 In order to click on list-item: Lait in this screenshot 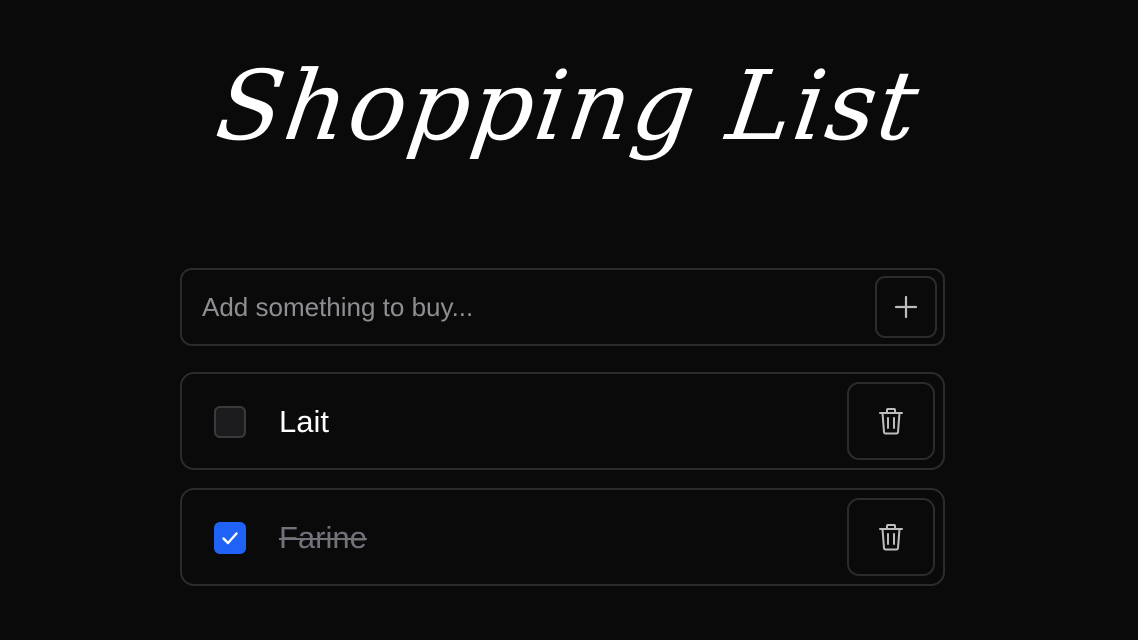, I will do `click(562, 421)`.